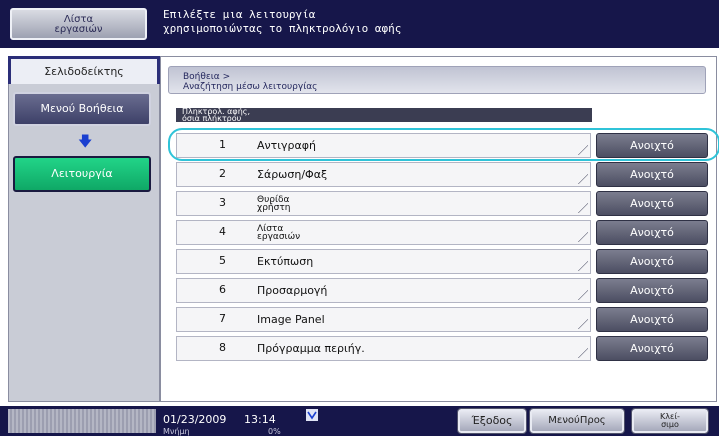 The width and height of the screenshot is (719, 436). I want to click on bookmark-tab: Σελιδοδείκτης, so click(84, 70).